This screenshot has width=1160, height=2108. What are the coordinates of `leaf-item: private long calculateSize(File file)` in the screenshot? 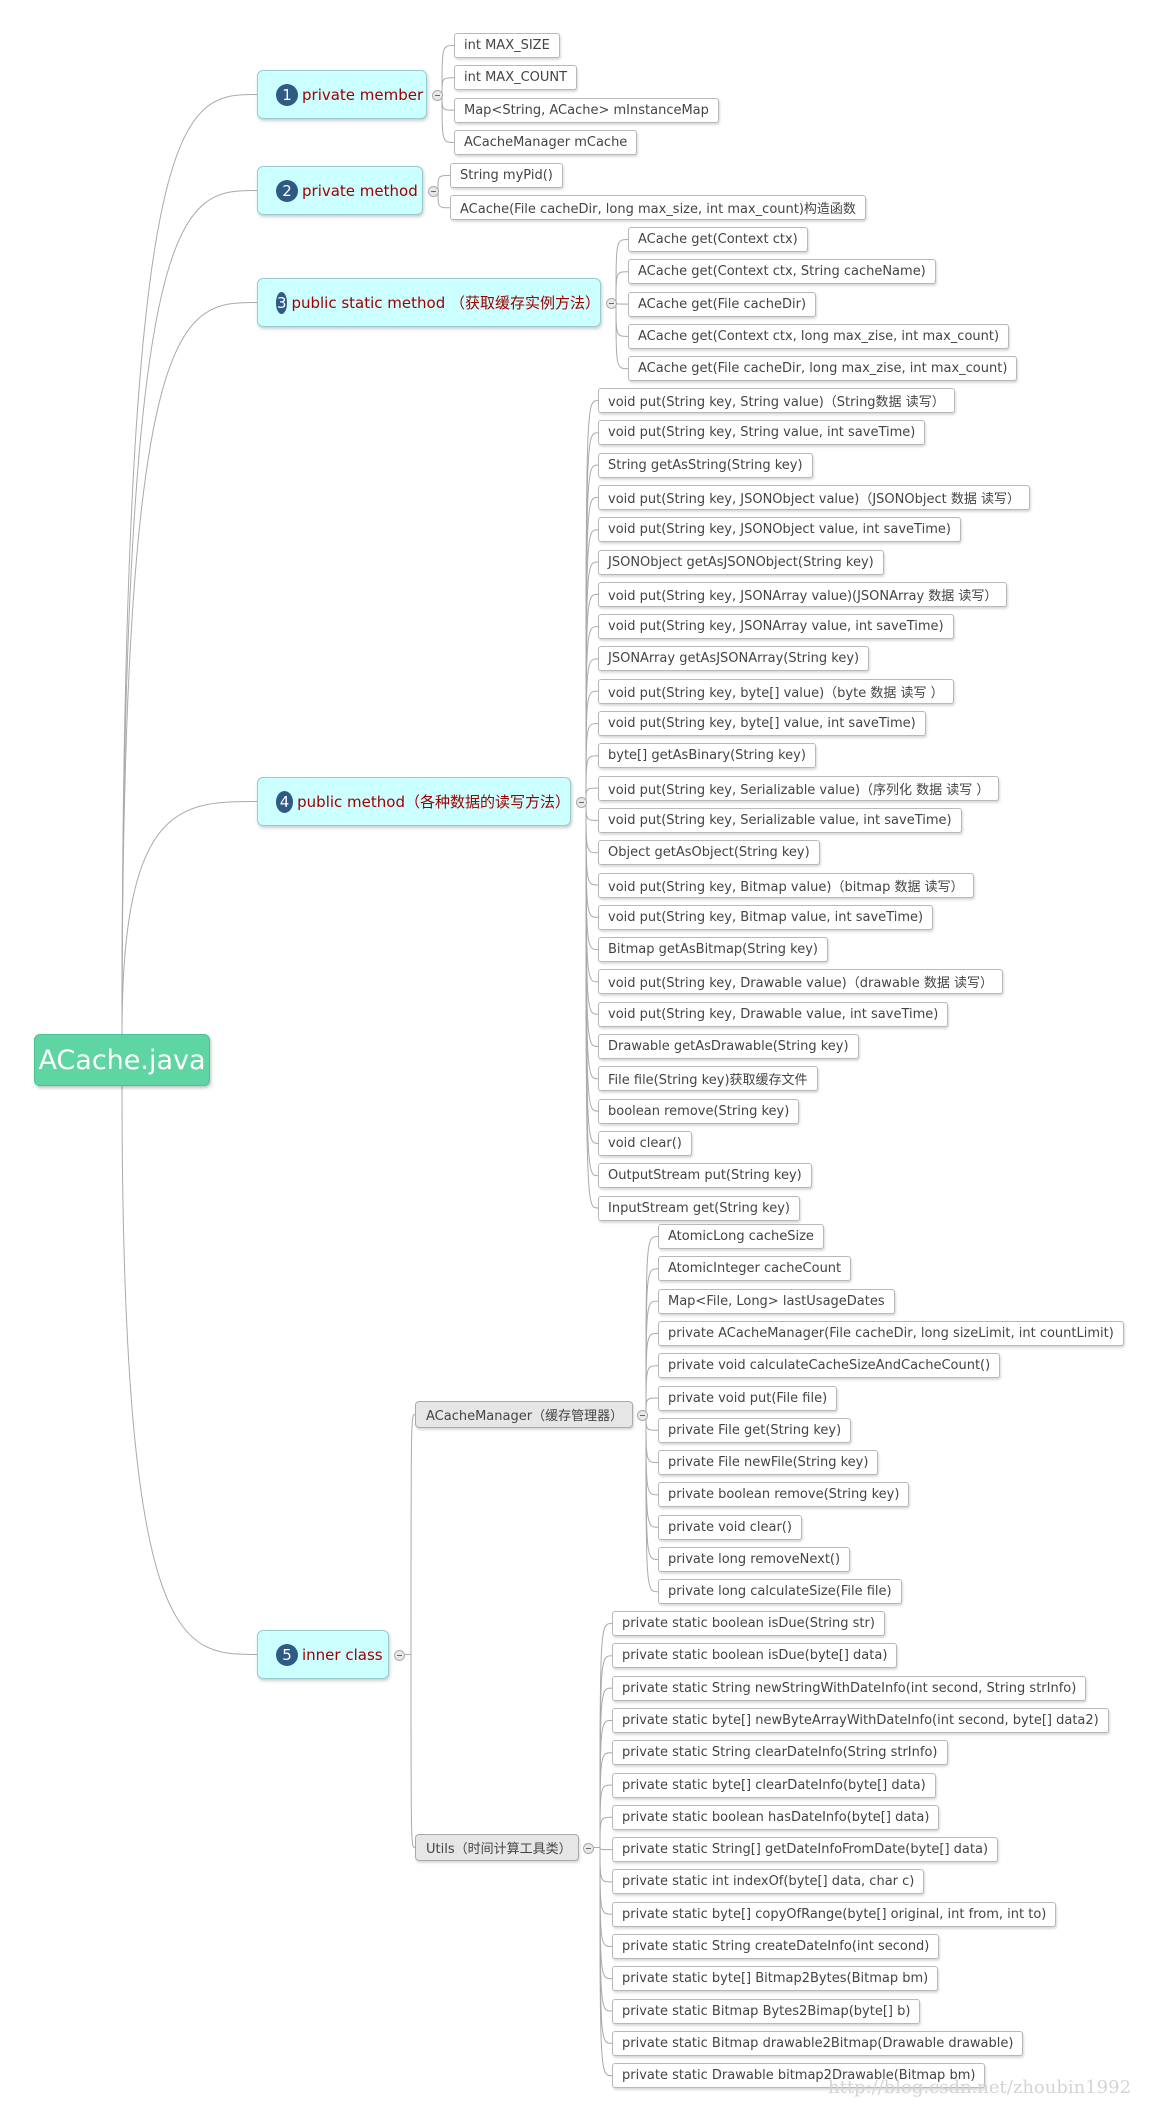 It's located at (780, 1592).